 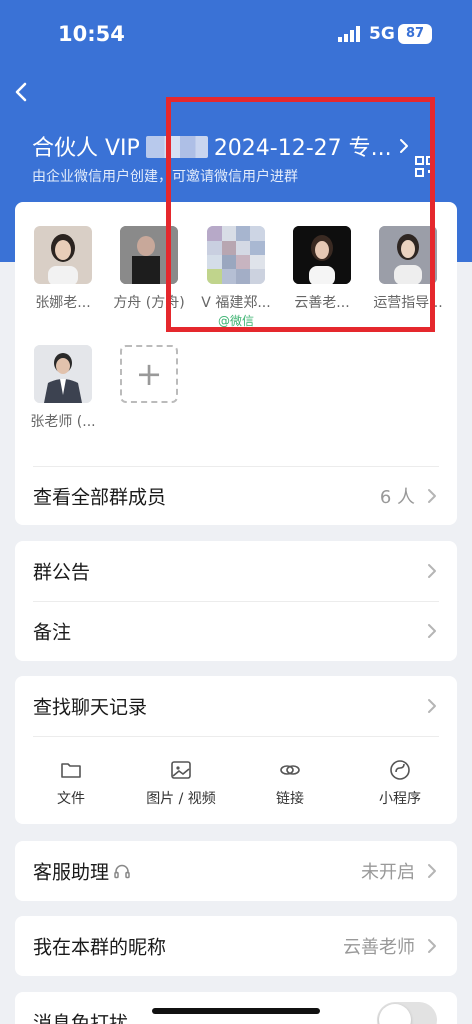 What do you see at coordinates (290, 770) in the screenshot?
I see `link-icon` at bounding box center [290, 770].